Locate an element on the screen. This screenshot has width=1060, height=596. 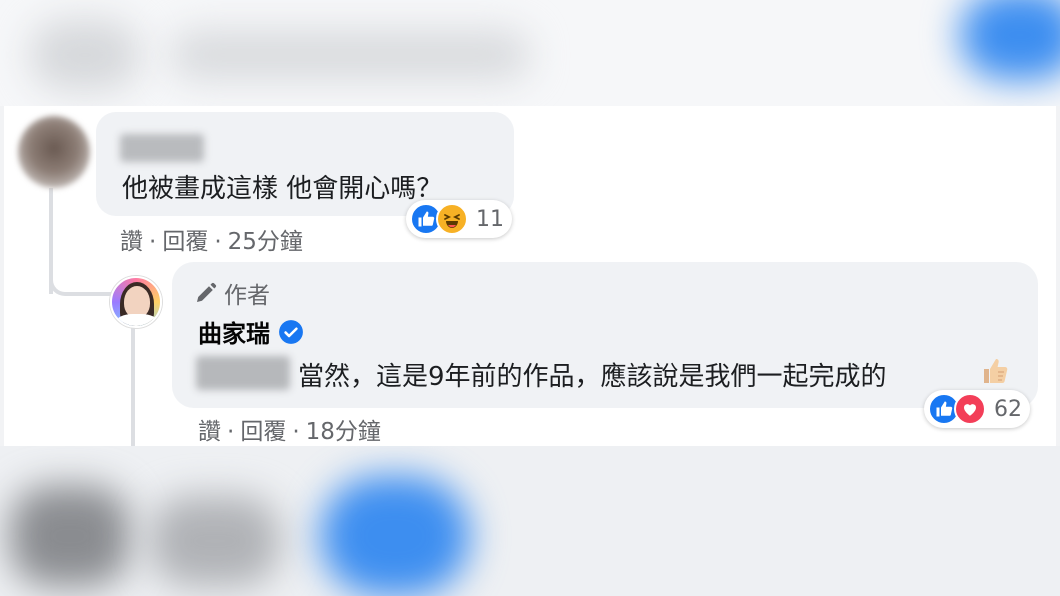
reply-reaction-summary: 62 is located at coordinates (977, 409).